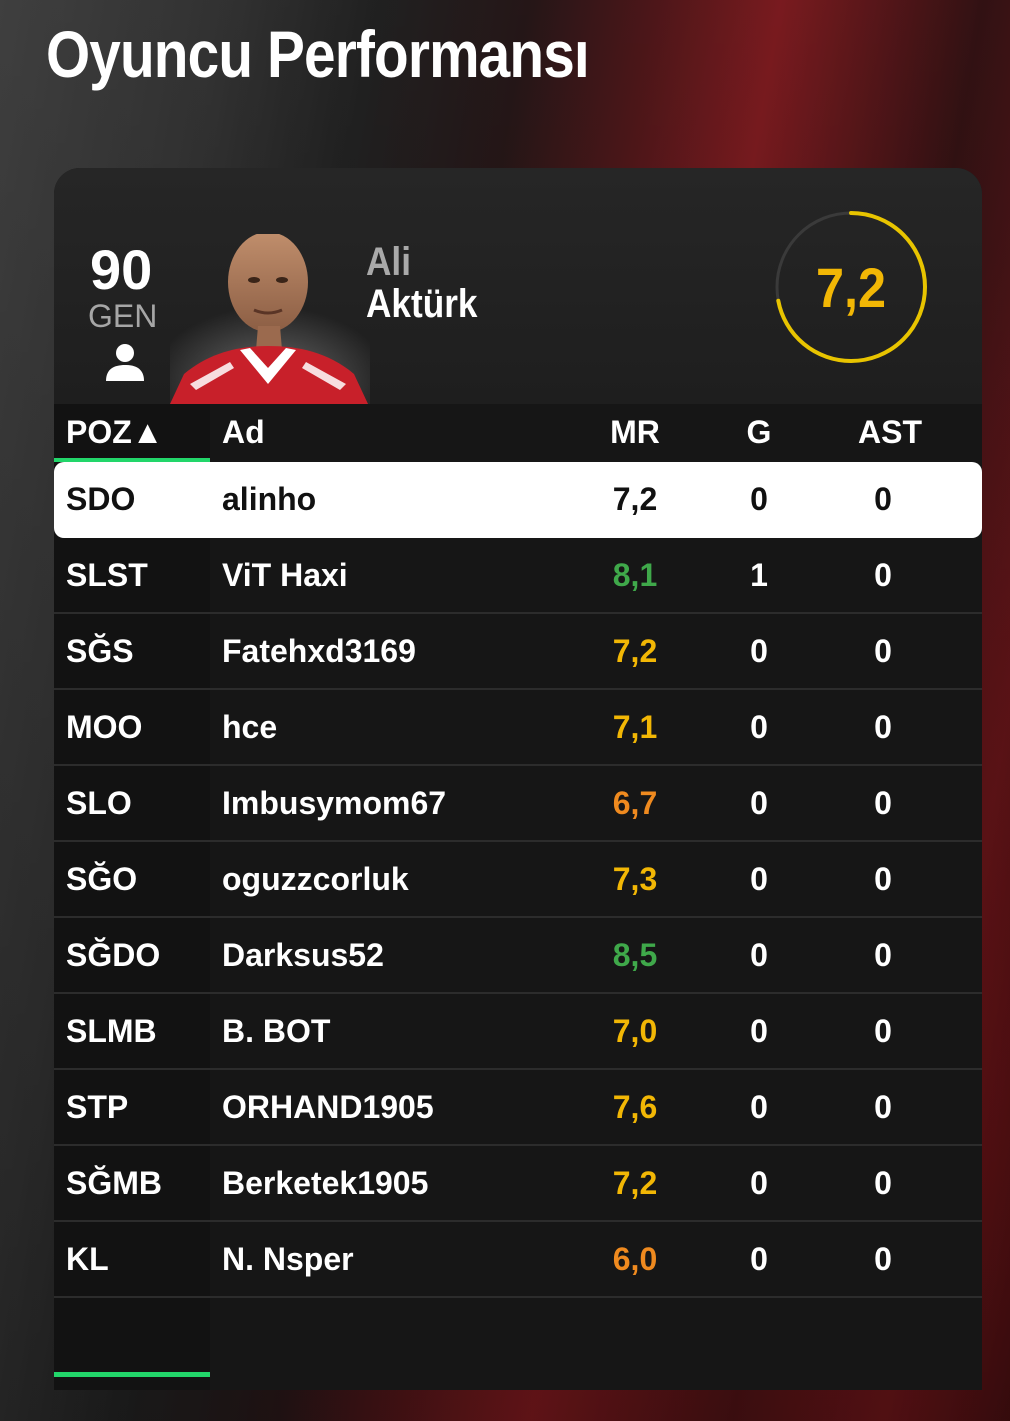 The image size is (1010, 1421). I want to click on row-position: SĞMB, so click(114, 1183).